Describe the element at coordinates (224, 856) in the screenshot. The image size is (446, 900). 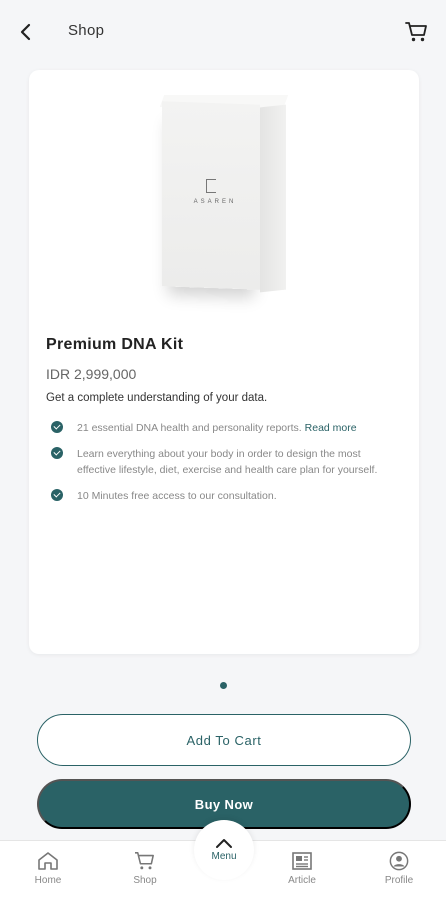
I see `menu-label: Menu` at that location.